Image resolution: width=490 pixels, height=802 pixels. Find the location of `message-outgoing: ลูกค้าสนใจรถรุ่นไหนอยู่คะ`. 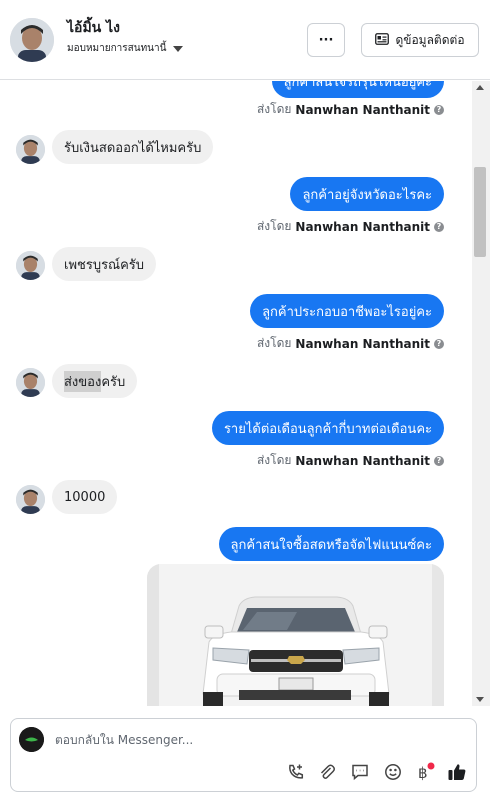

message-outgoing: ลูกค้าสนใจรถรุ่นไหนอยู่คะ is located at coordinates (357, 89).